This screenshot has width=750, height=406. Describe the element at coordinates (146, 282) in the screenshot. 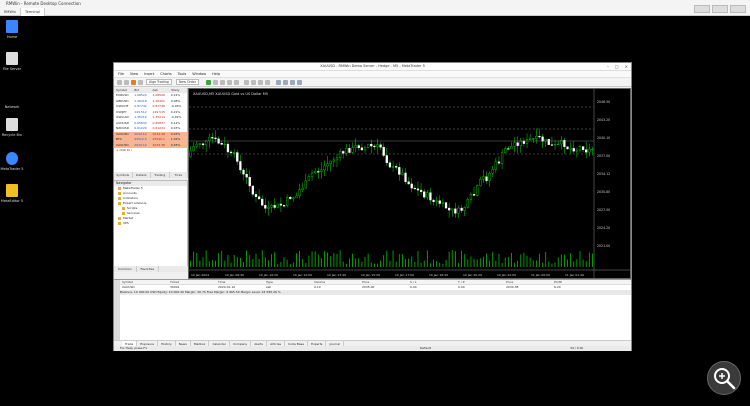

I see `col-trade-symbol: Symbol` at that location.